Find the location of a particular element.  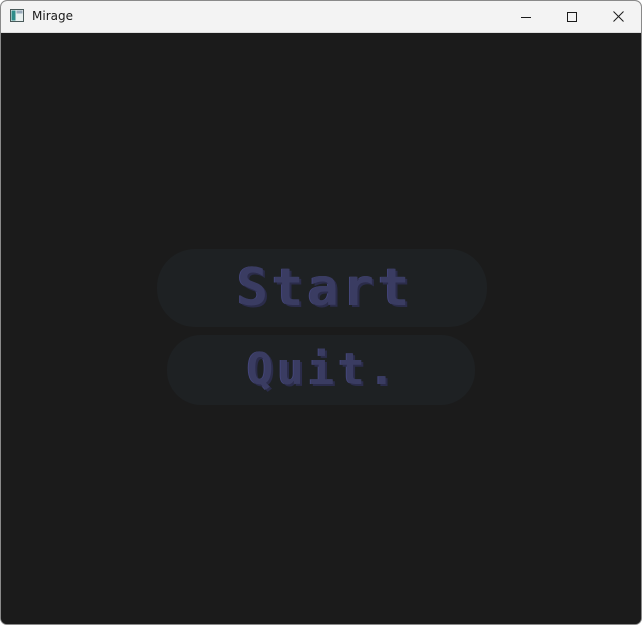

app-window-icon is located at coordinates (17, 15).